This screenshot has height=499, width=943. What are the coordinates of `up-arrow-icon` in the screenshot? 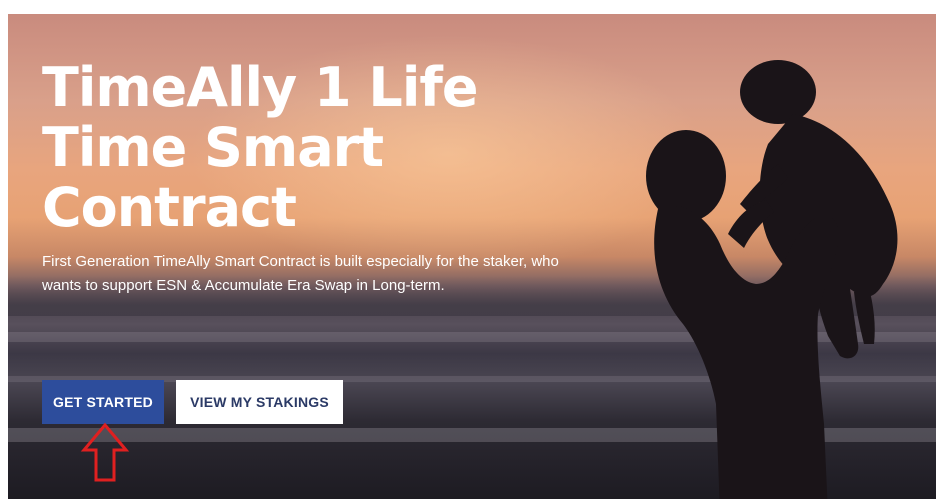 It's located at (105, 452).